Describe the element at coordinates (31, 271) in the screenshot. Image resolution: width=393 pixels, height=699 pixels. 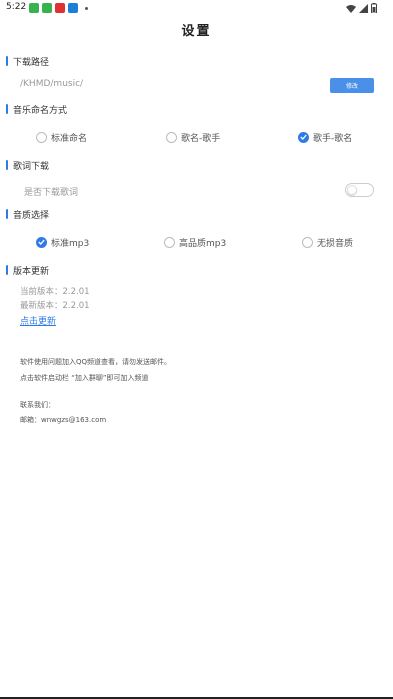
I see `section-title: 版本更新` at that location.